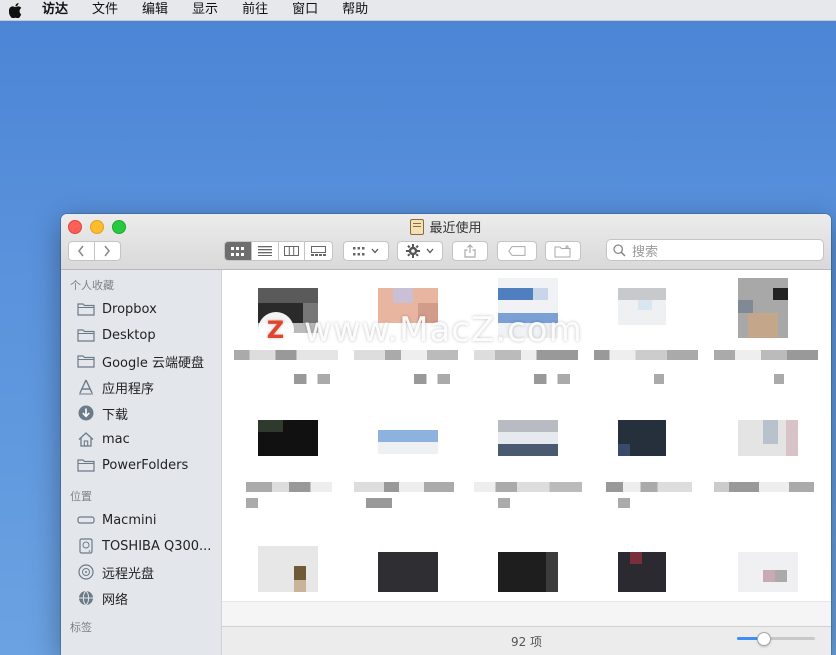  What do you see at coordinates (141, 598) in the screenshot?
I see `sidebar-item-network: 网络` at bounding box center [141, 598].